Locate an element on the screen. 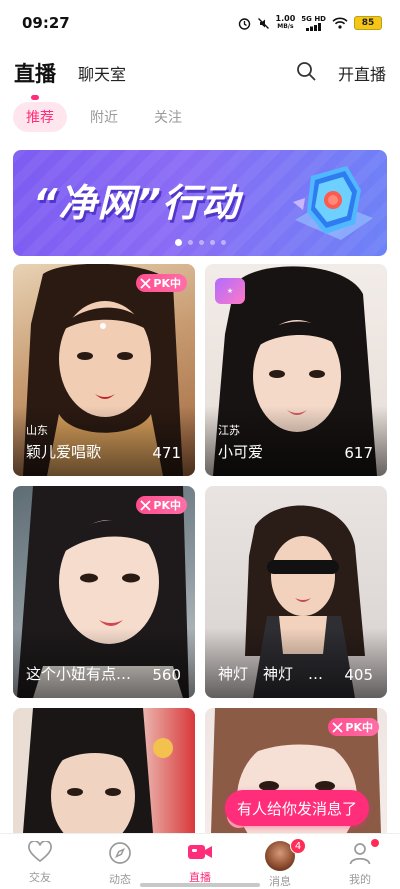  nav-dating: 交友 is located at coordinates (40, 861).